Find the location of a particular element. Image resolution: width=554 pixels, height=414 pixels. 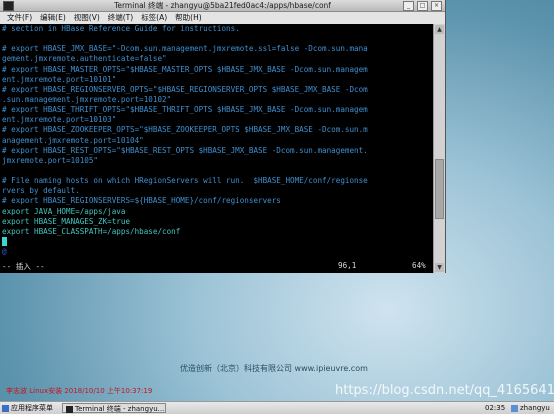

maximize-icon: □ is located at coordinates (422, 6).